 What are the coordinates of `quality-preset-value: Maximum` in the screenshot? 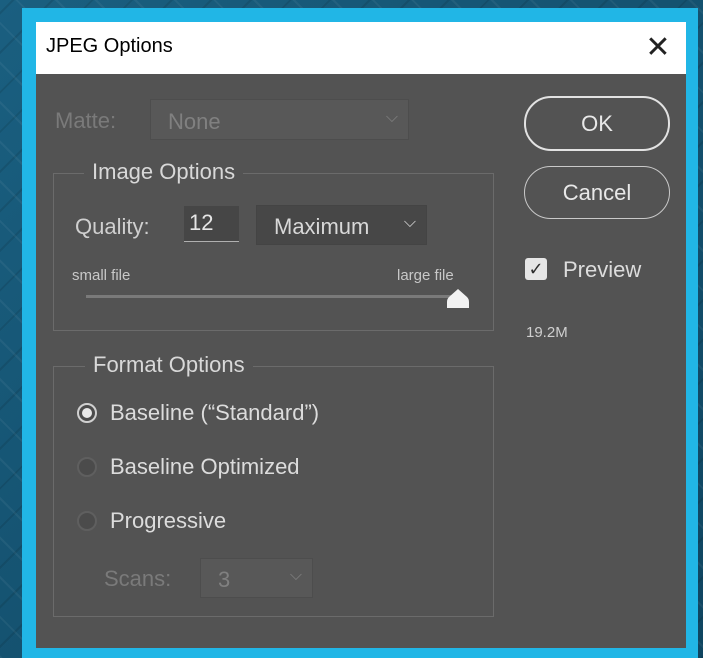 It's located at (322, 226).